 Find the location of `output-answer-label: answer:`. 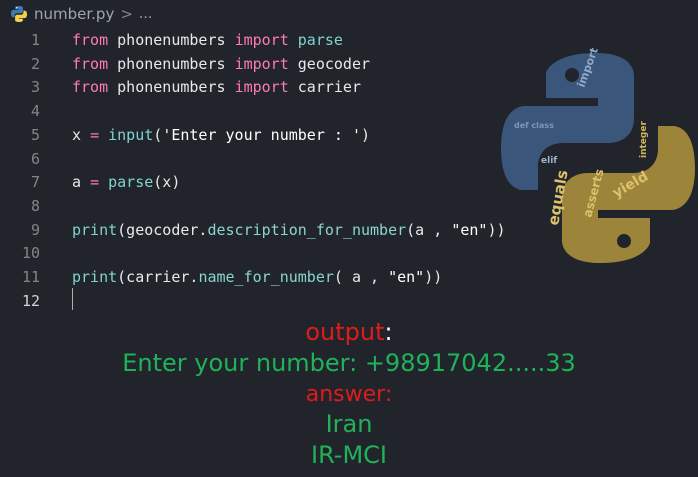

output-answer-label: answer: is located at coordinates (349, 394).